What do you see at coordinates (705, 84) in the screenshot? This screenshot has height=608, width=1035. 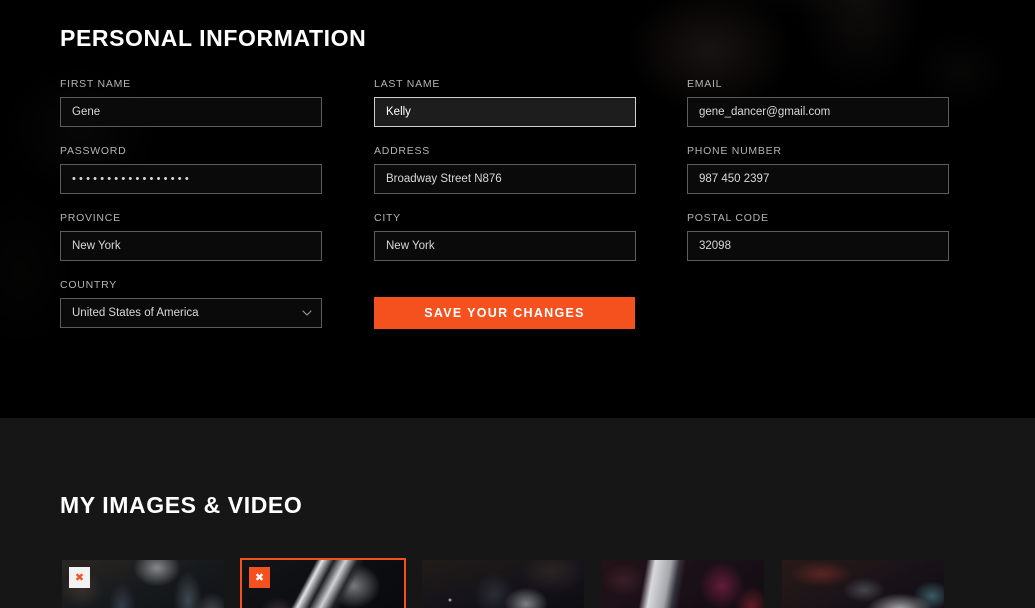 I see `label-email: EMAIL` at bounding box center [705, 84].